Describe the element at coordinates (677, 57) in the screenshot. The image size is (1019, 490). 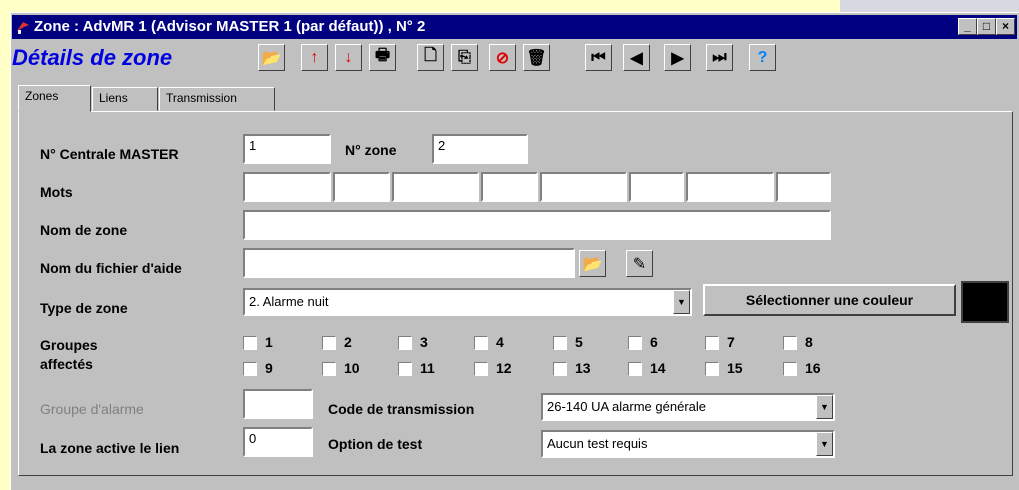
I see `next-button: ▶` at that location.